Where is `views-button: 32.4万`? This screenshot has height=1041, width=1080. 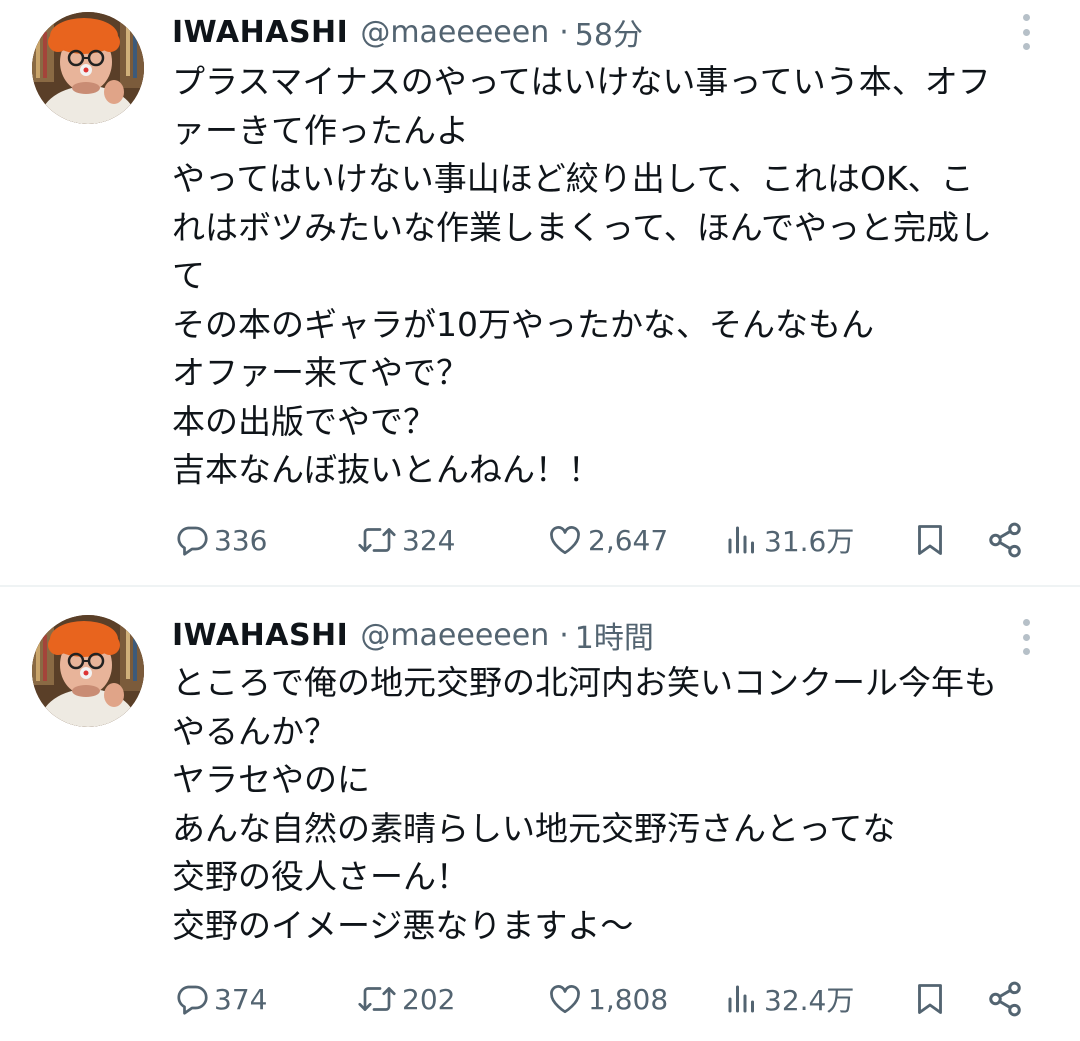 views-button: 32.4万 is located at coordinates (789, 999).